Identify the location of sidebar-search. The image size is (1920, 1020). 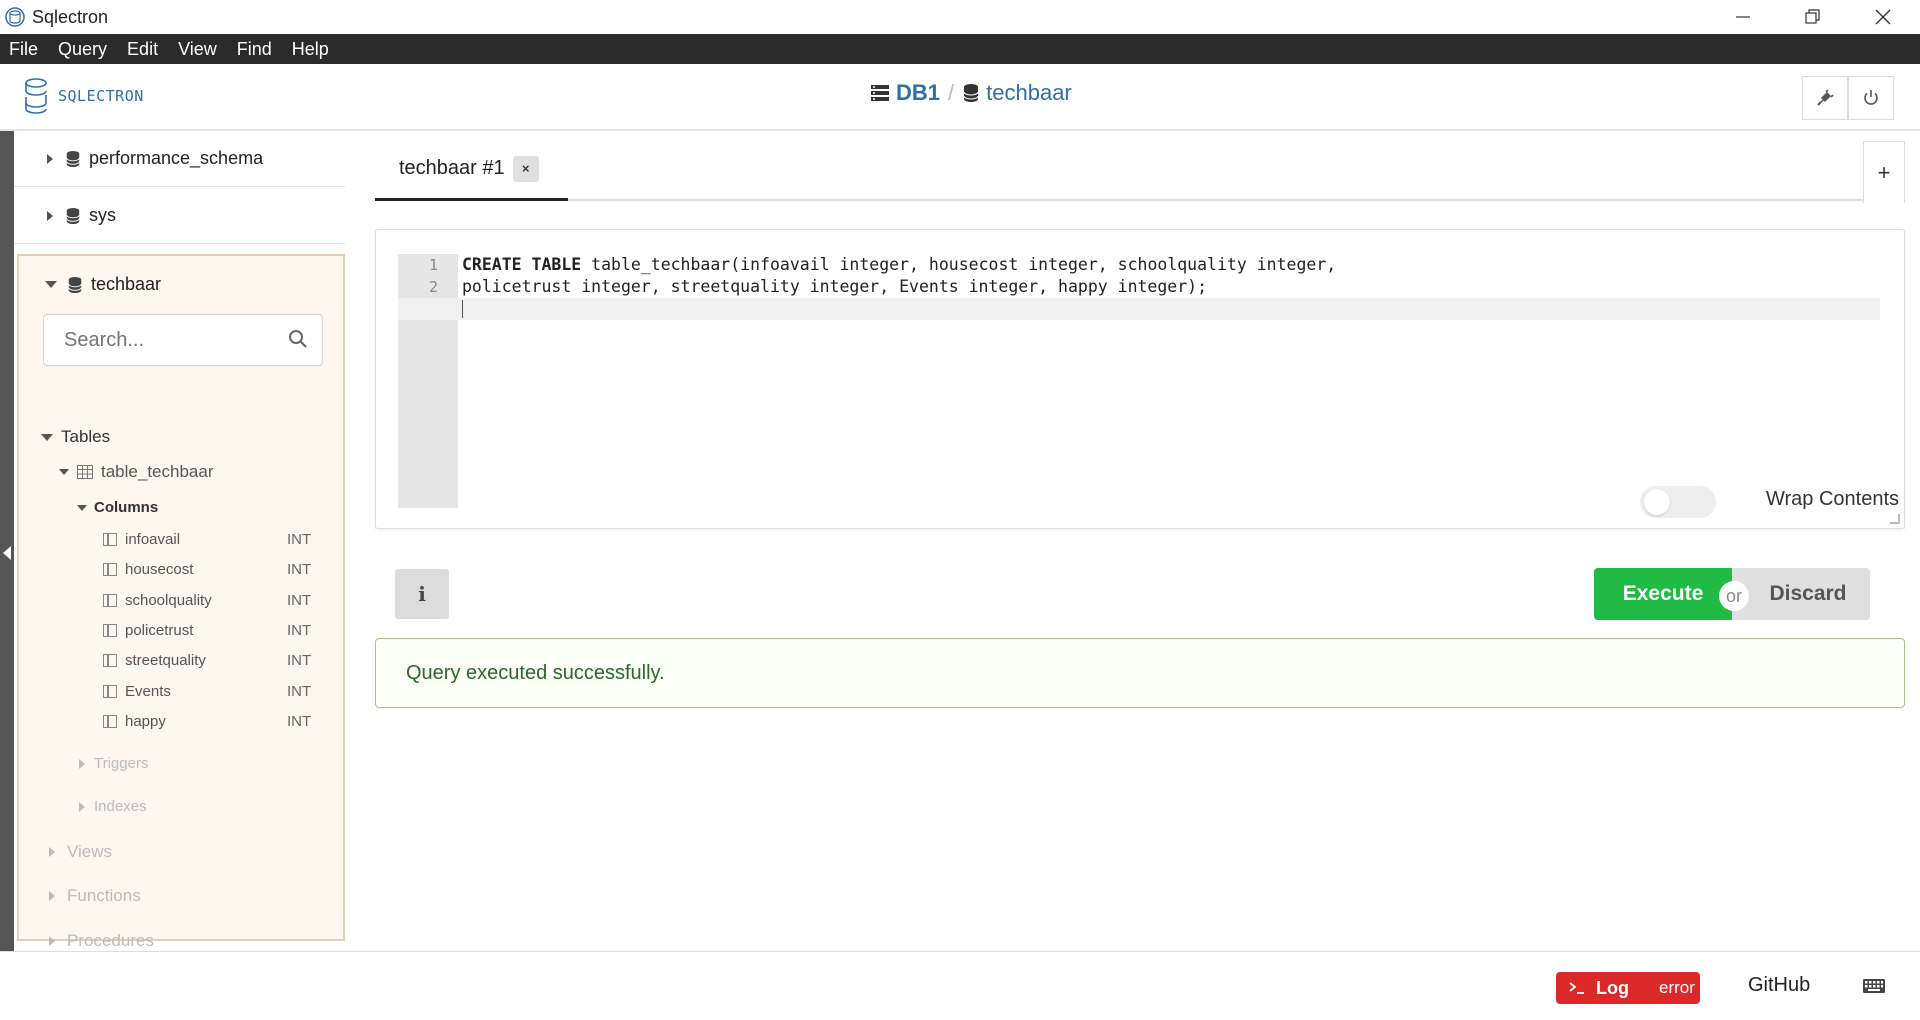
(183, 340).